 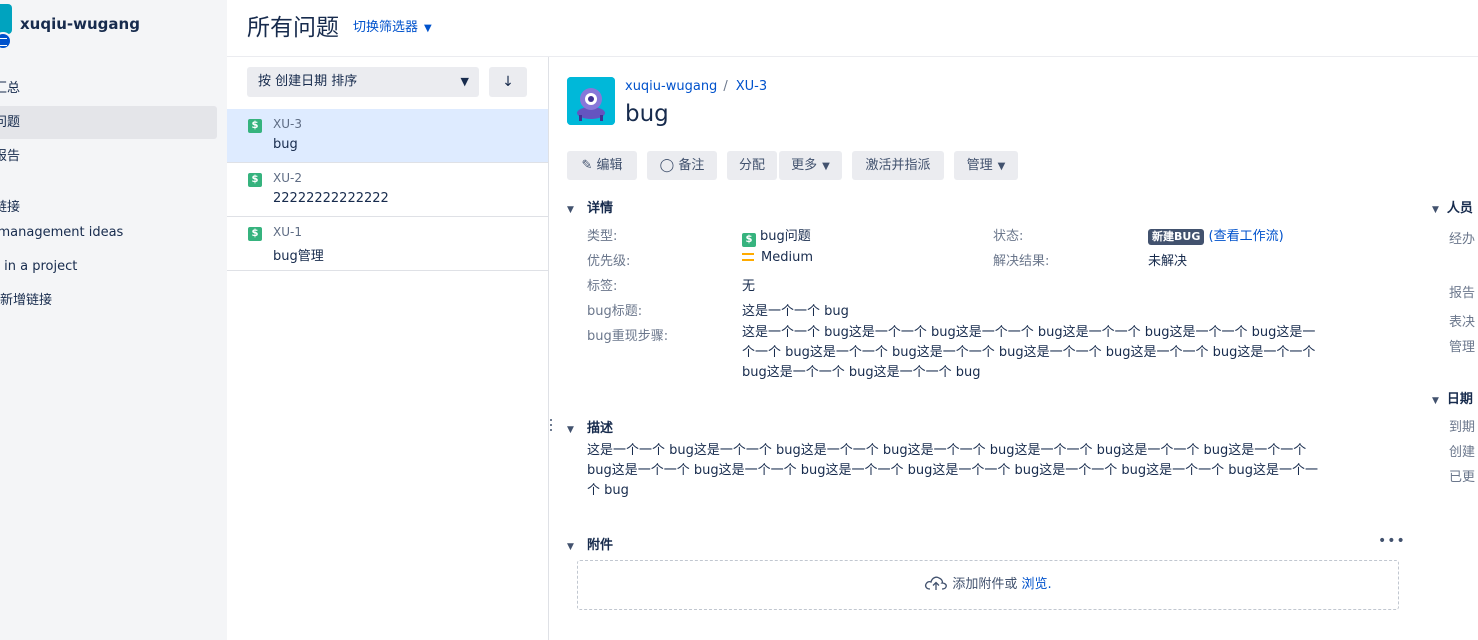 I want to click on type-text: bug问题, so click(x=785, y=236).